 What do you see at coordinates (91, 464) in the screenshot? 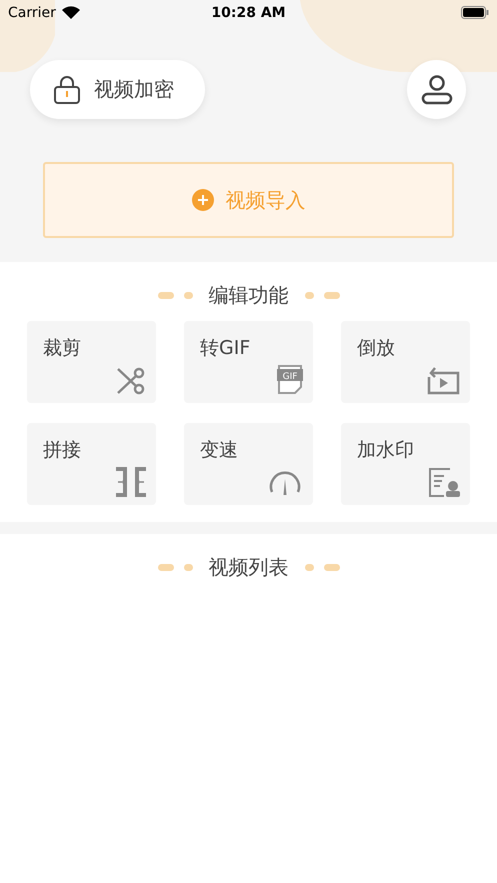
I see `tool-tile: 拼接` at bounding box center [91, 464].